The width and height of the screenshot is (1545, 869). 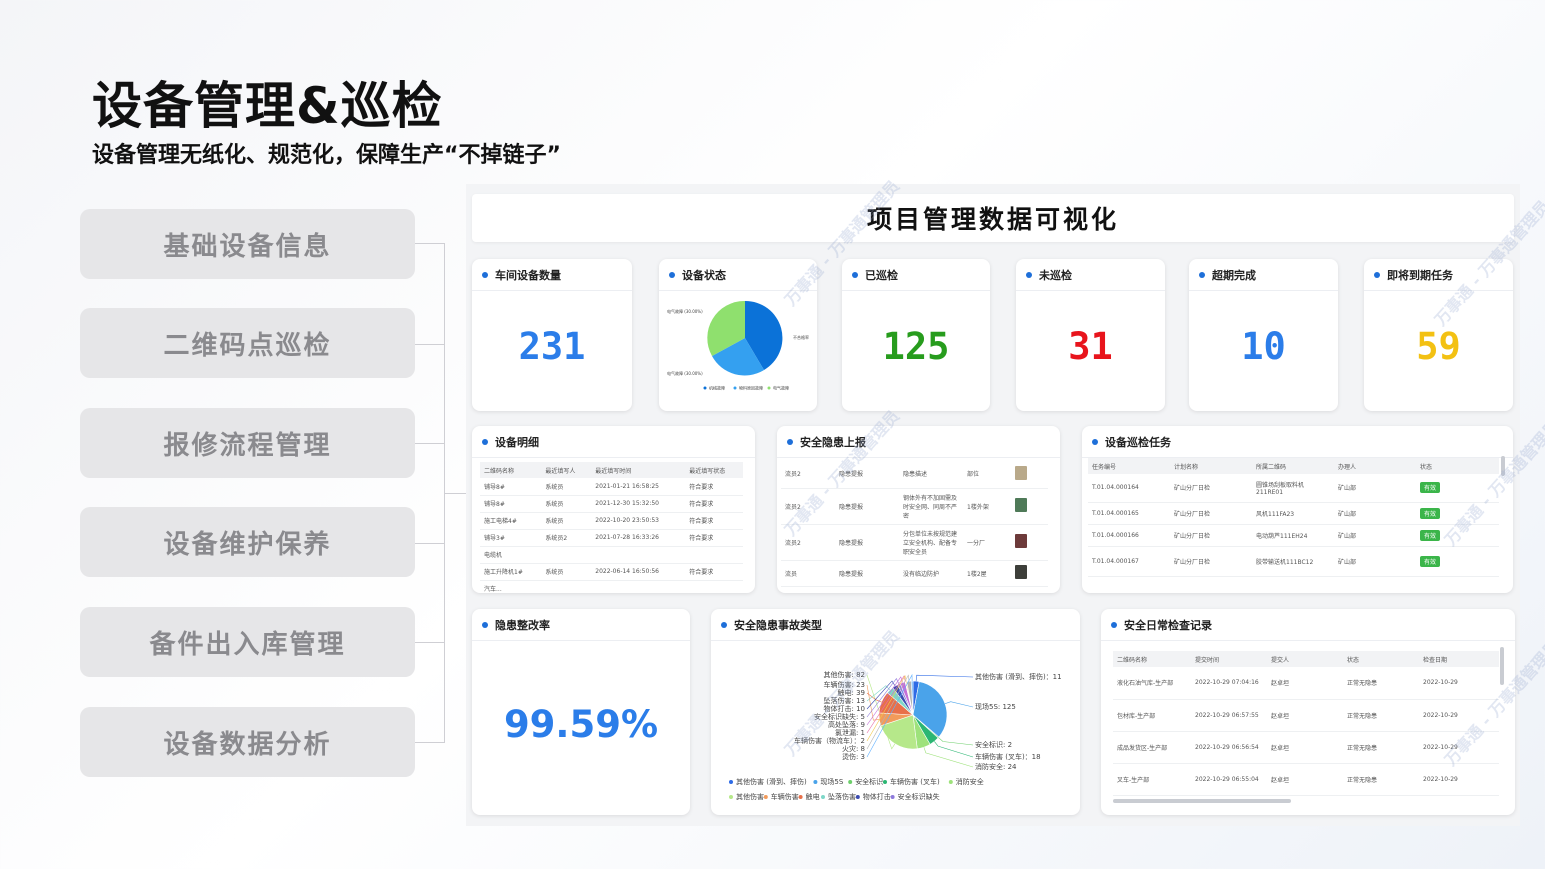 What do you see at coordinates (581, 712) in the screenshot?
I see `rectification-rate-card: 隐患整改率 99.59%` at bounding box center [581, 712].